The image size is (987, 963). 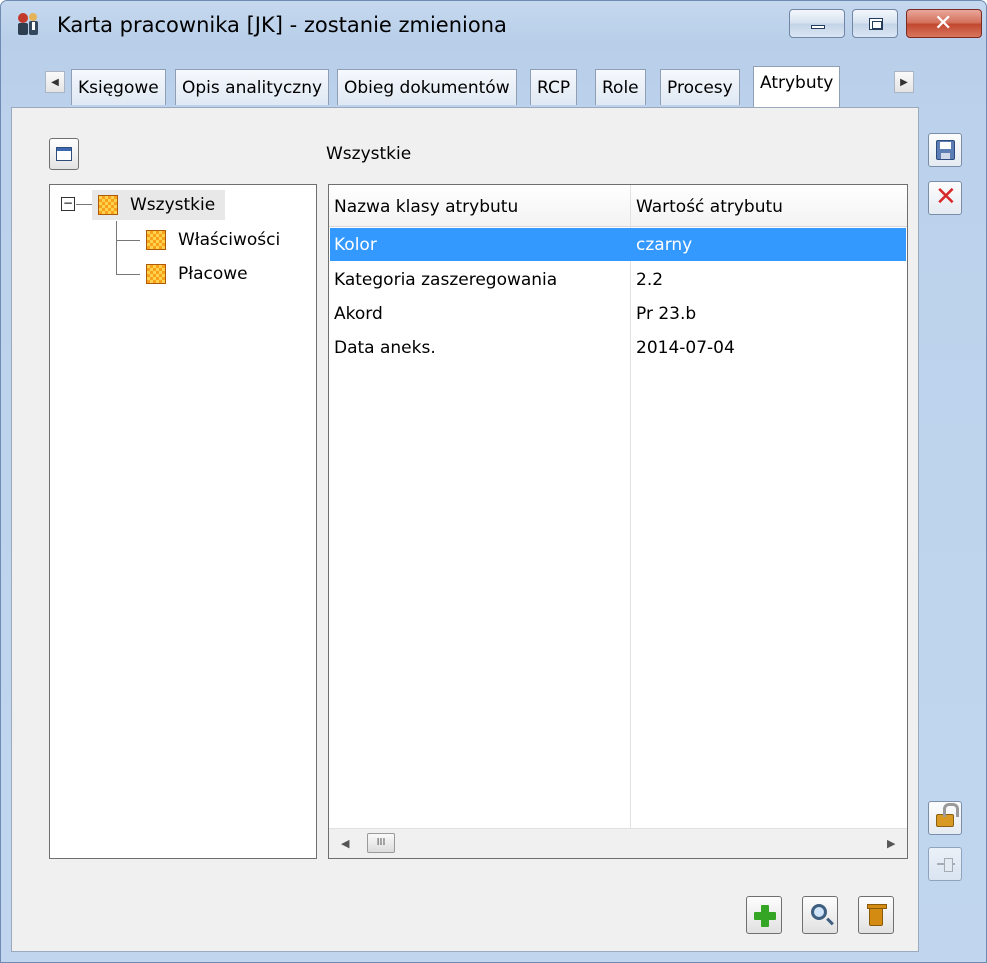 What do you see at coordinates (358, 314) in the screenshot?
I see `cell-class-name: Akord` at bounding box center [358, 314].